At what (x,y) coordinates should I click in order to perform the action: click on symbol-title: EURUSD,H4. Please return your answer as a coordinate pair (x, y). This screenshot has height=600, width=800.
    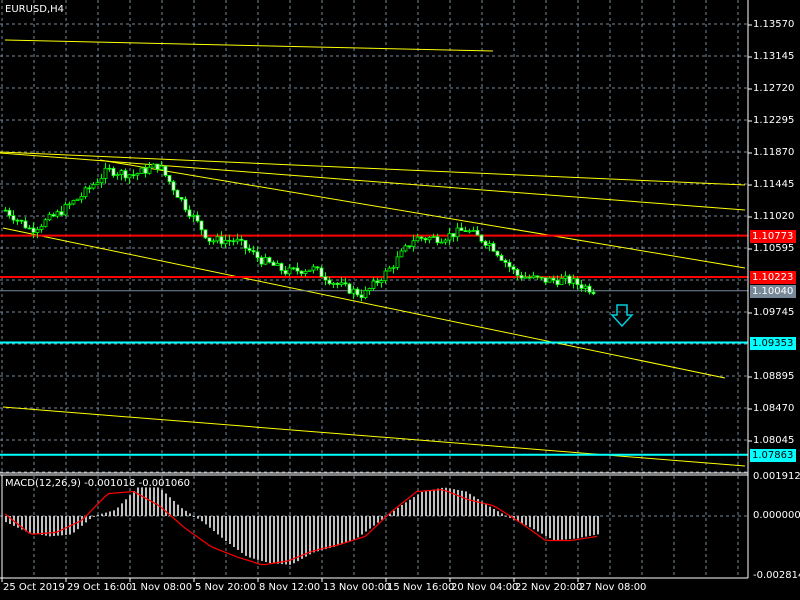
    Looking at the image, I should click on (35, 9).